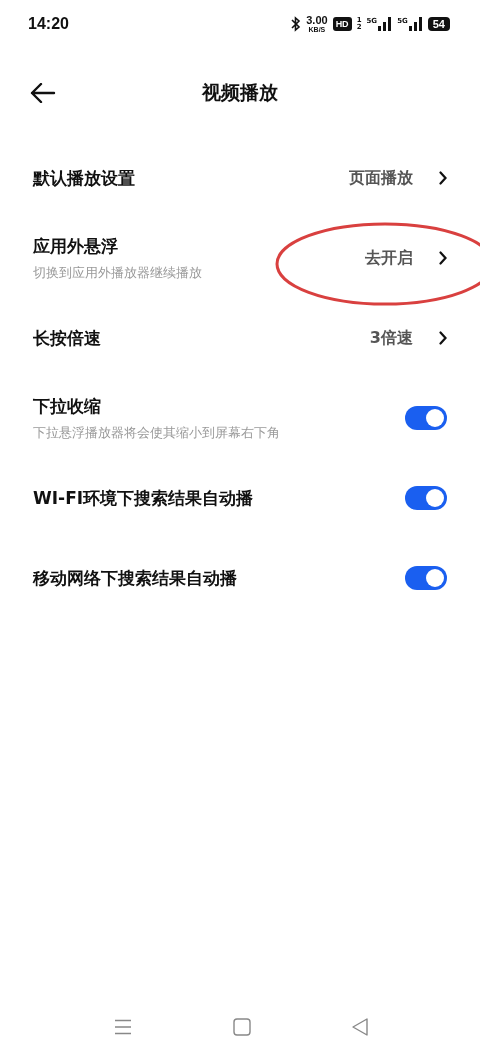 The height and width of the screenshot is (1056, 480). What do you see at coordinates (43, 93) in the screenshot?
I see `back-arrow-icon` at bounding box center [43, 93].